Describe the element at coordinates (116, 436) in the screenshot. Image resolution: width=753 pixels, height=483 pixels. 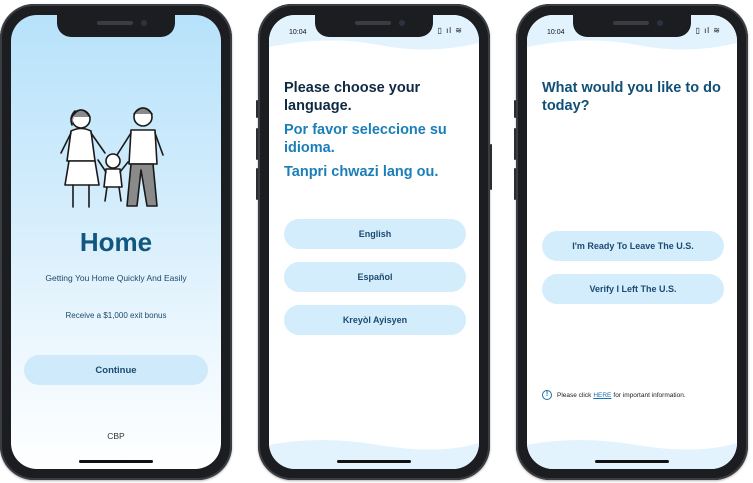
I see `agency-footer: CBP` at that location.